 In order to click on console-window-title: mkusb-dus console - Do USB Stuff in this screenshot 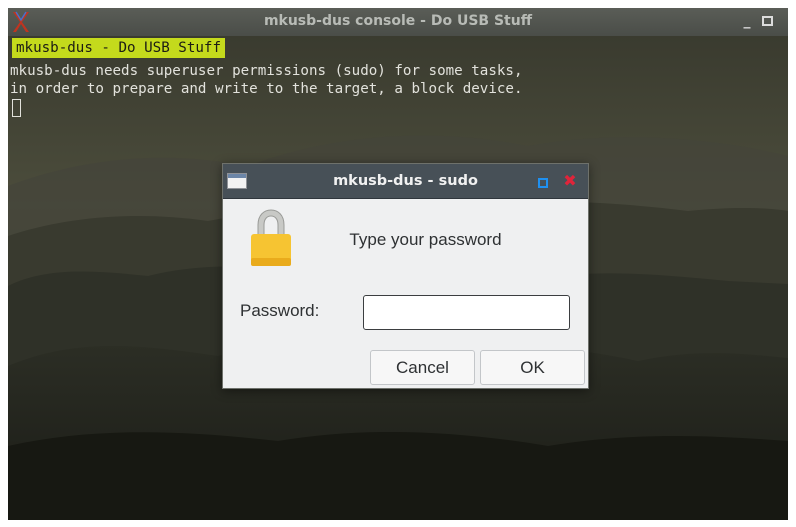, I will do `click(398, 21)`.